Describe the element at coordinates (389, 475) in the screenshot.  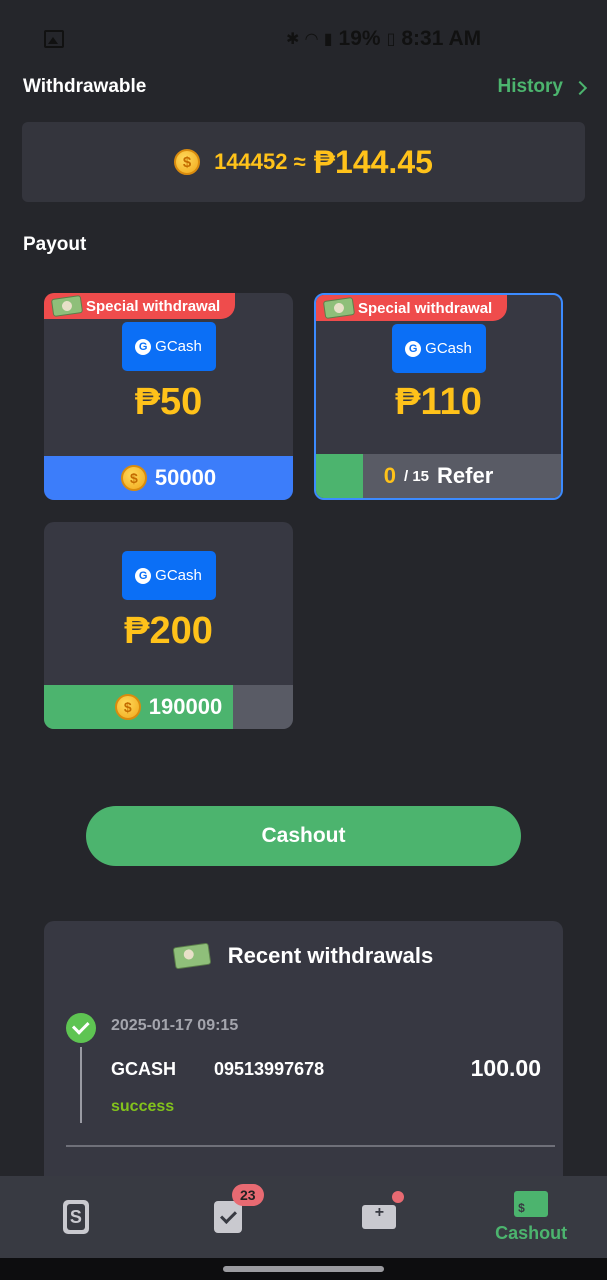
I see `refer-current: 0` at that location.